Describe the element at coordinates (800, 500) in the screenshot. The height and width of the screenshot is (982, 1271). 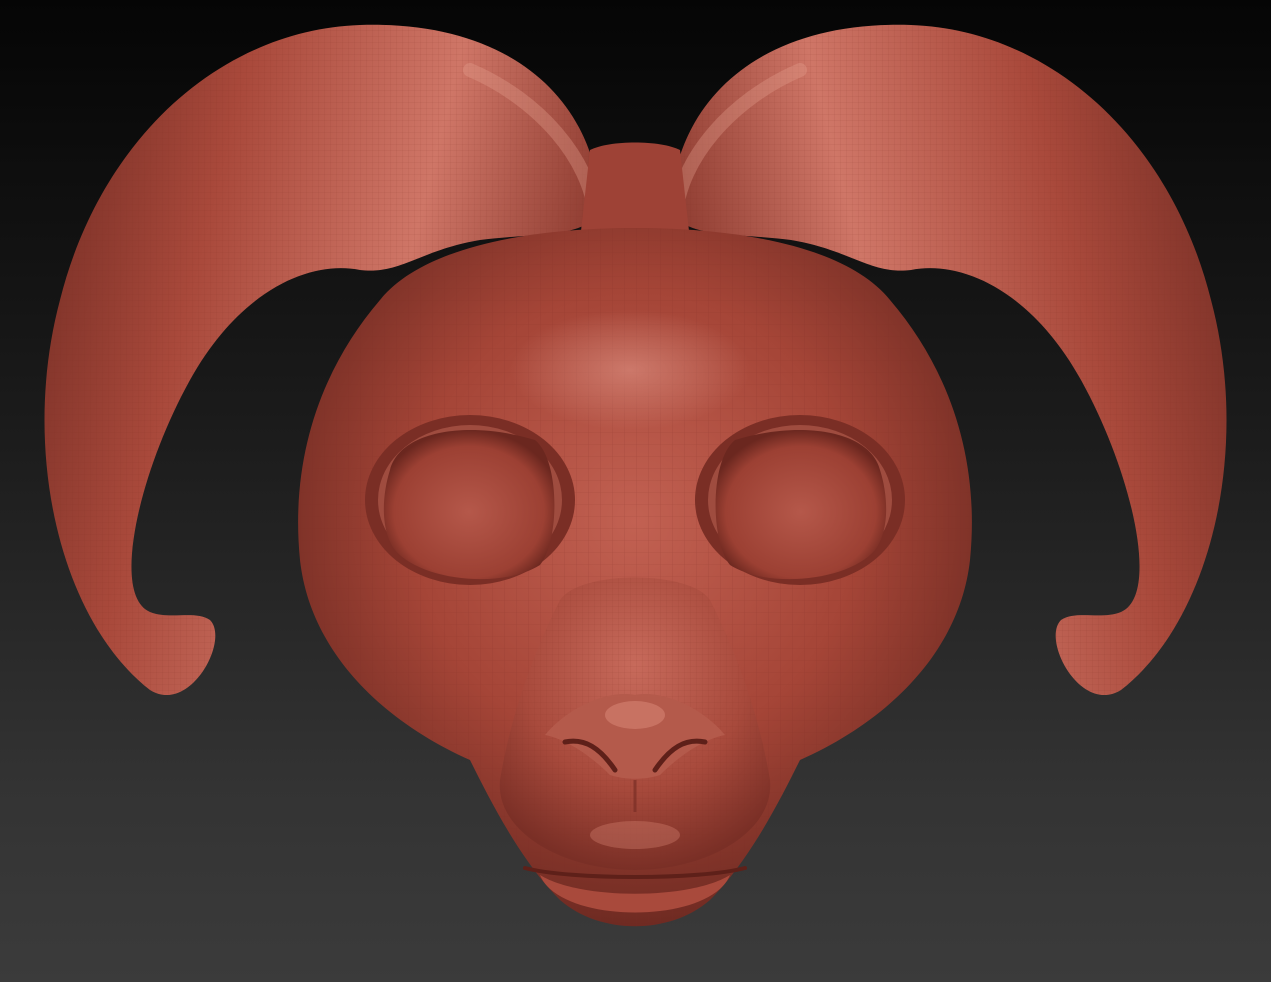
I see `right-eye-socket` at that location.